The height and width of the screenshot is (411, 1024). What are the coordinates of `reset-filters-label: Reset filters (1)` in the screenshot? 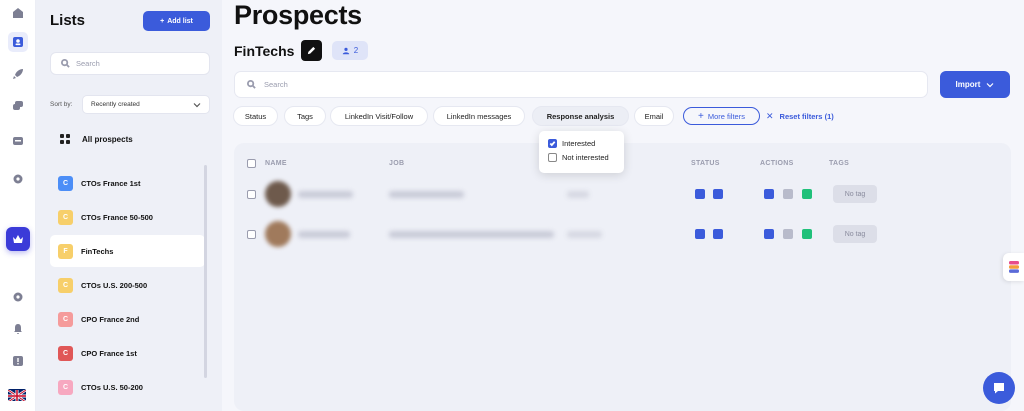 It's located at (806, 116).